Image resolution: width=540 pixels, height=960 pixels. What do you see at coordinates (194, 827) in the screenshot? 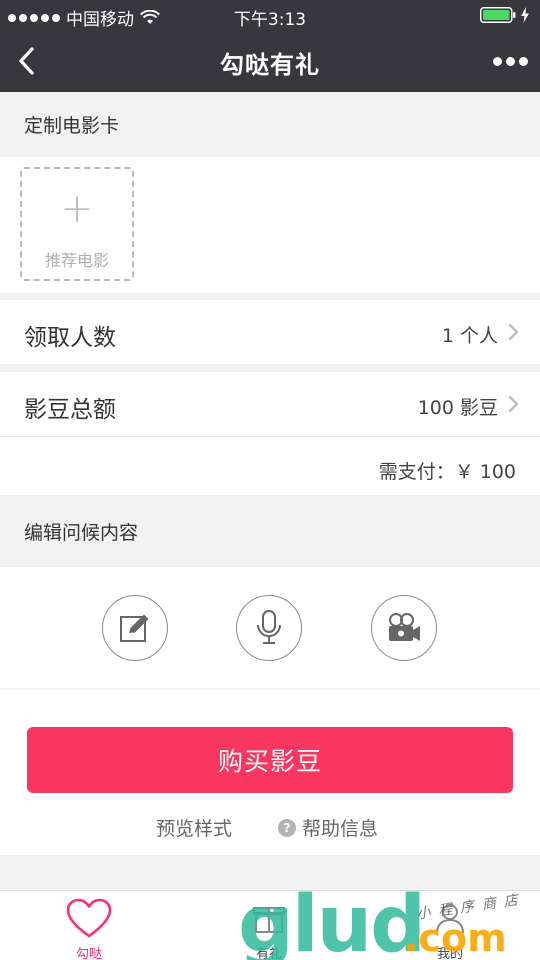
I see `preview-style-link: 预览样式` at bounding box center [194, 827].